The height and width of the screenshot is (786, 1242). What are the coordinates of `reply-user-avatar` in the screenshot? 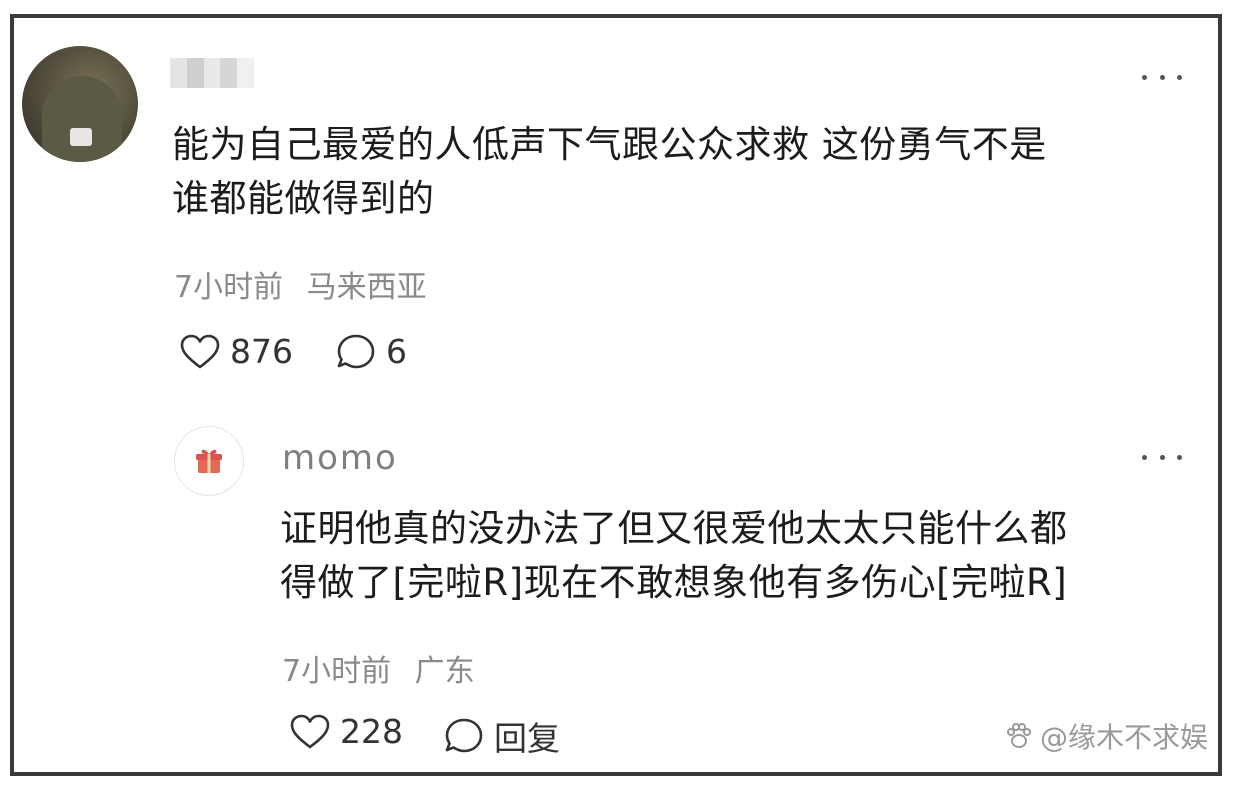 It's located at (209, 461).